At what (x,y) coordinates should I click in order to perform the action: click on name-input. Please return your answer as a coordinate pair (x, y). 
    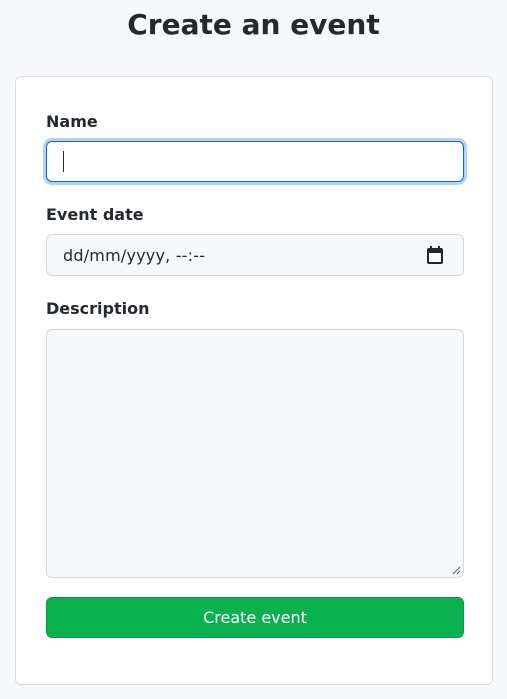
    Looking at the image, I should click on (255, 161).